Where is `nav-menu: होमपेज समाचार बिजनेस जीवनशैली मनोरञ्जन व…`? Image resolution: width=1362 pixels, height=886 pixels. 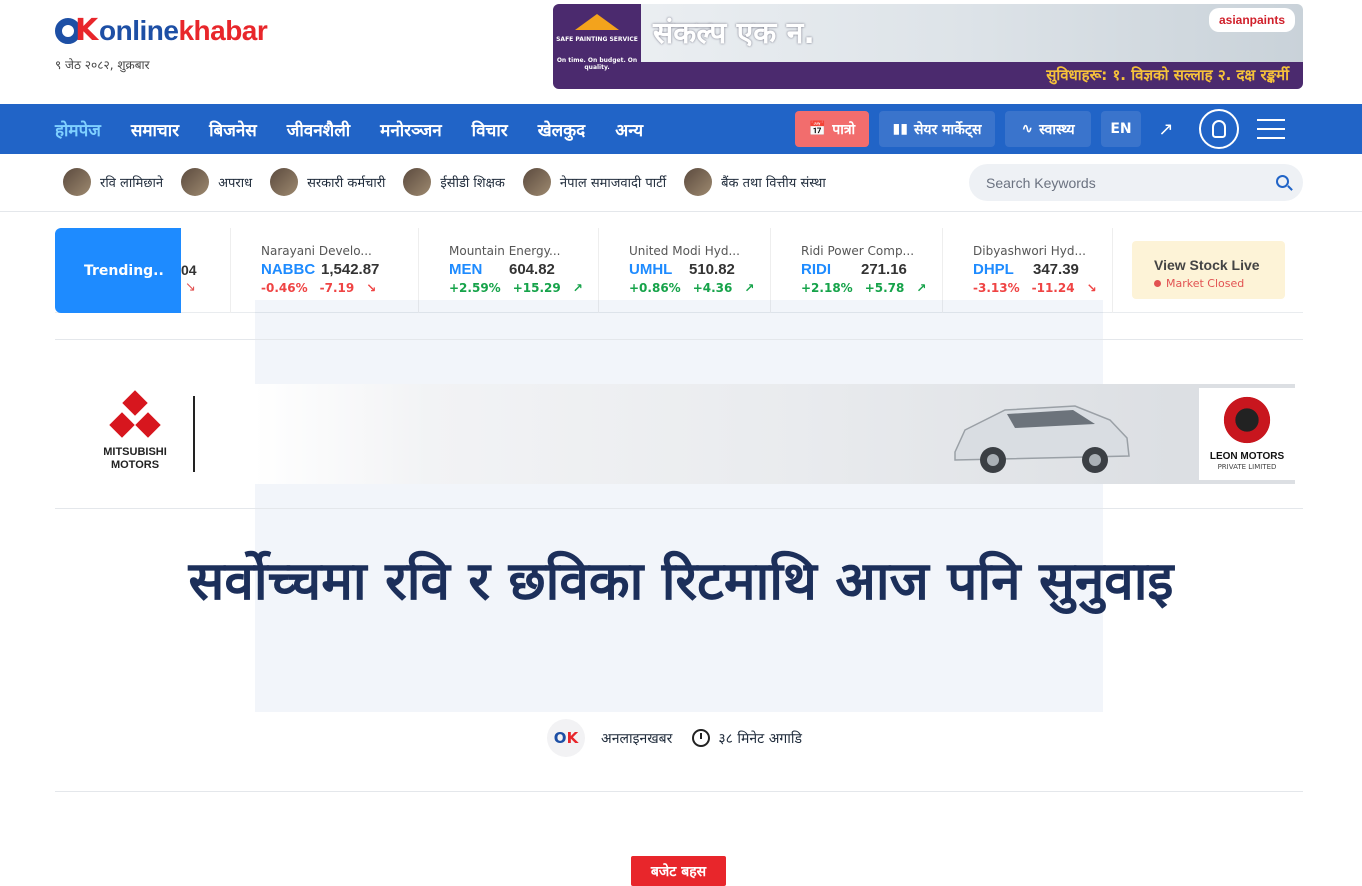
nav-menu: होमपेज समाचार बिजनेस जीवनशैली मनोरञ्जन व… is located at coordinates (364, 129).